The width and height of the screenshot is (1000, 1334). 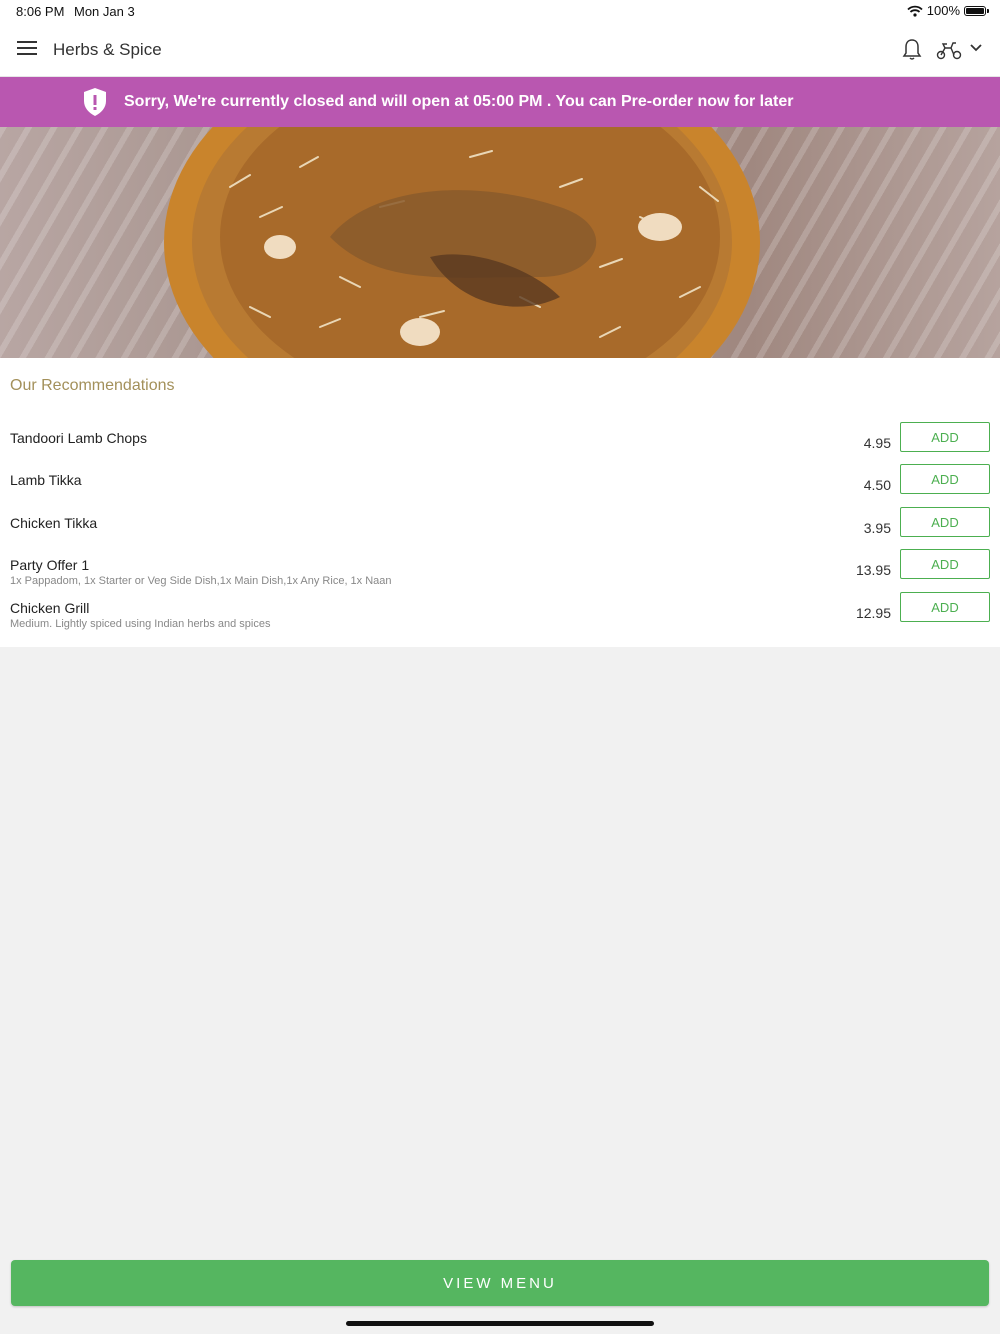 What do you see at coordinates (46, 480) in the screenshot?
I see `item-name: Lamb Tikka` at bounding box center [46, 480].